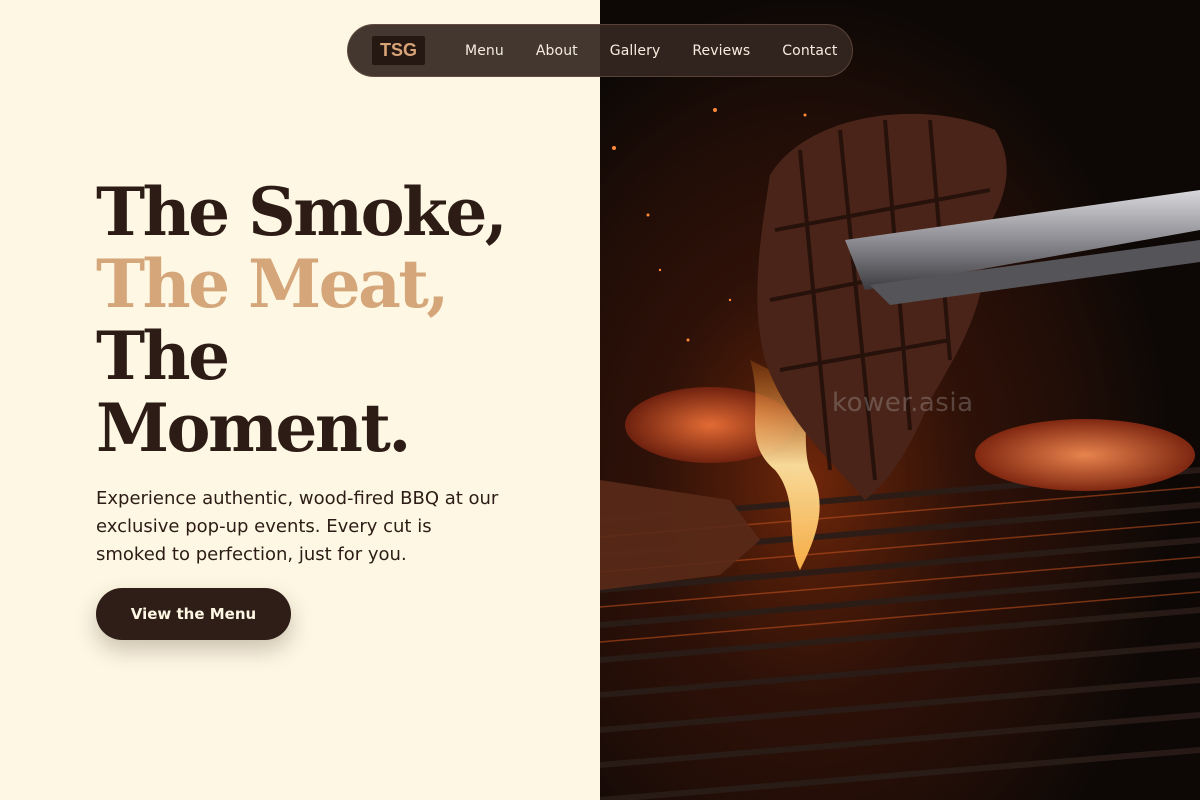 The image size is (1200, 800). I want to click on headline-line-4: Moment., so click(253, 428).